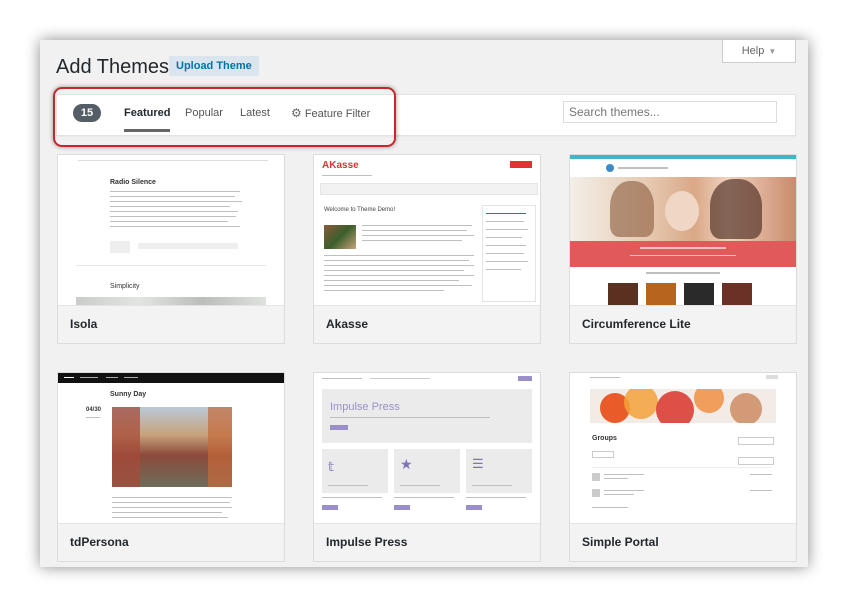  I want to click on upload-theme-button: Upload Theme, so click(214, 66).